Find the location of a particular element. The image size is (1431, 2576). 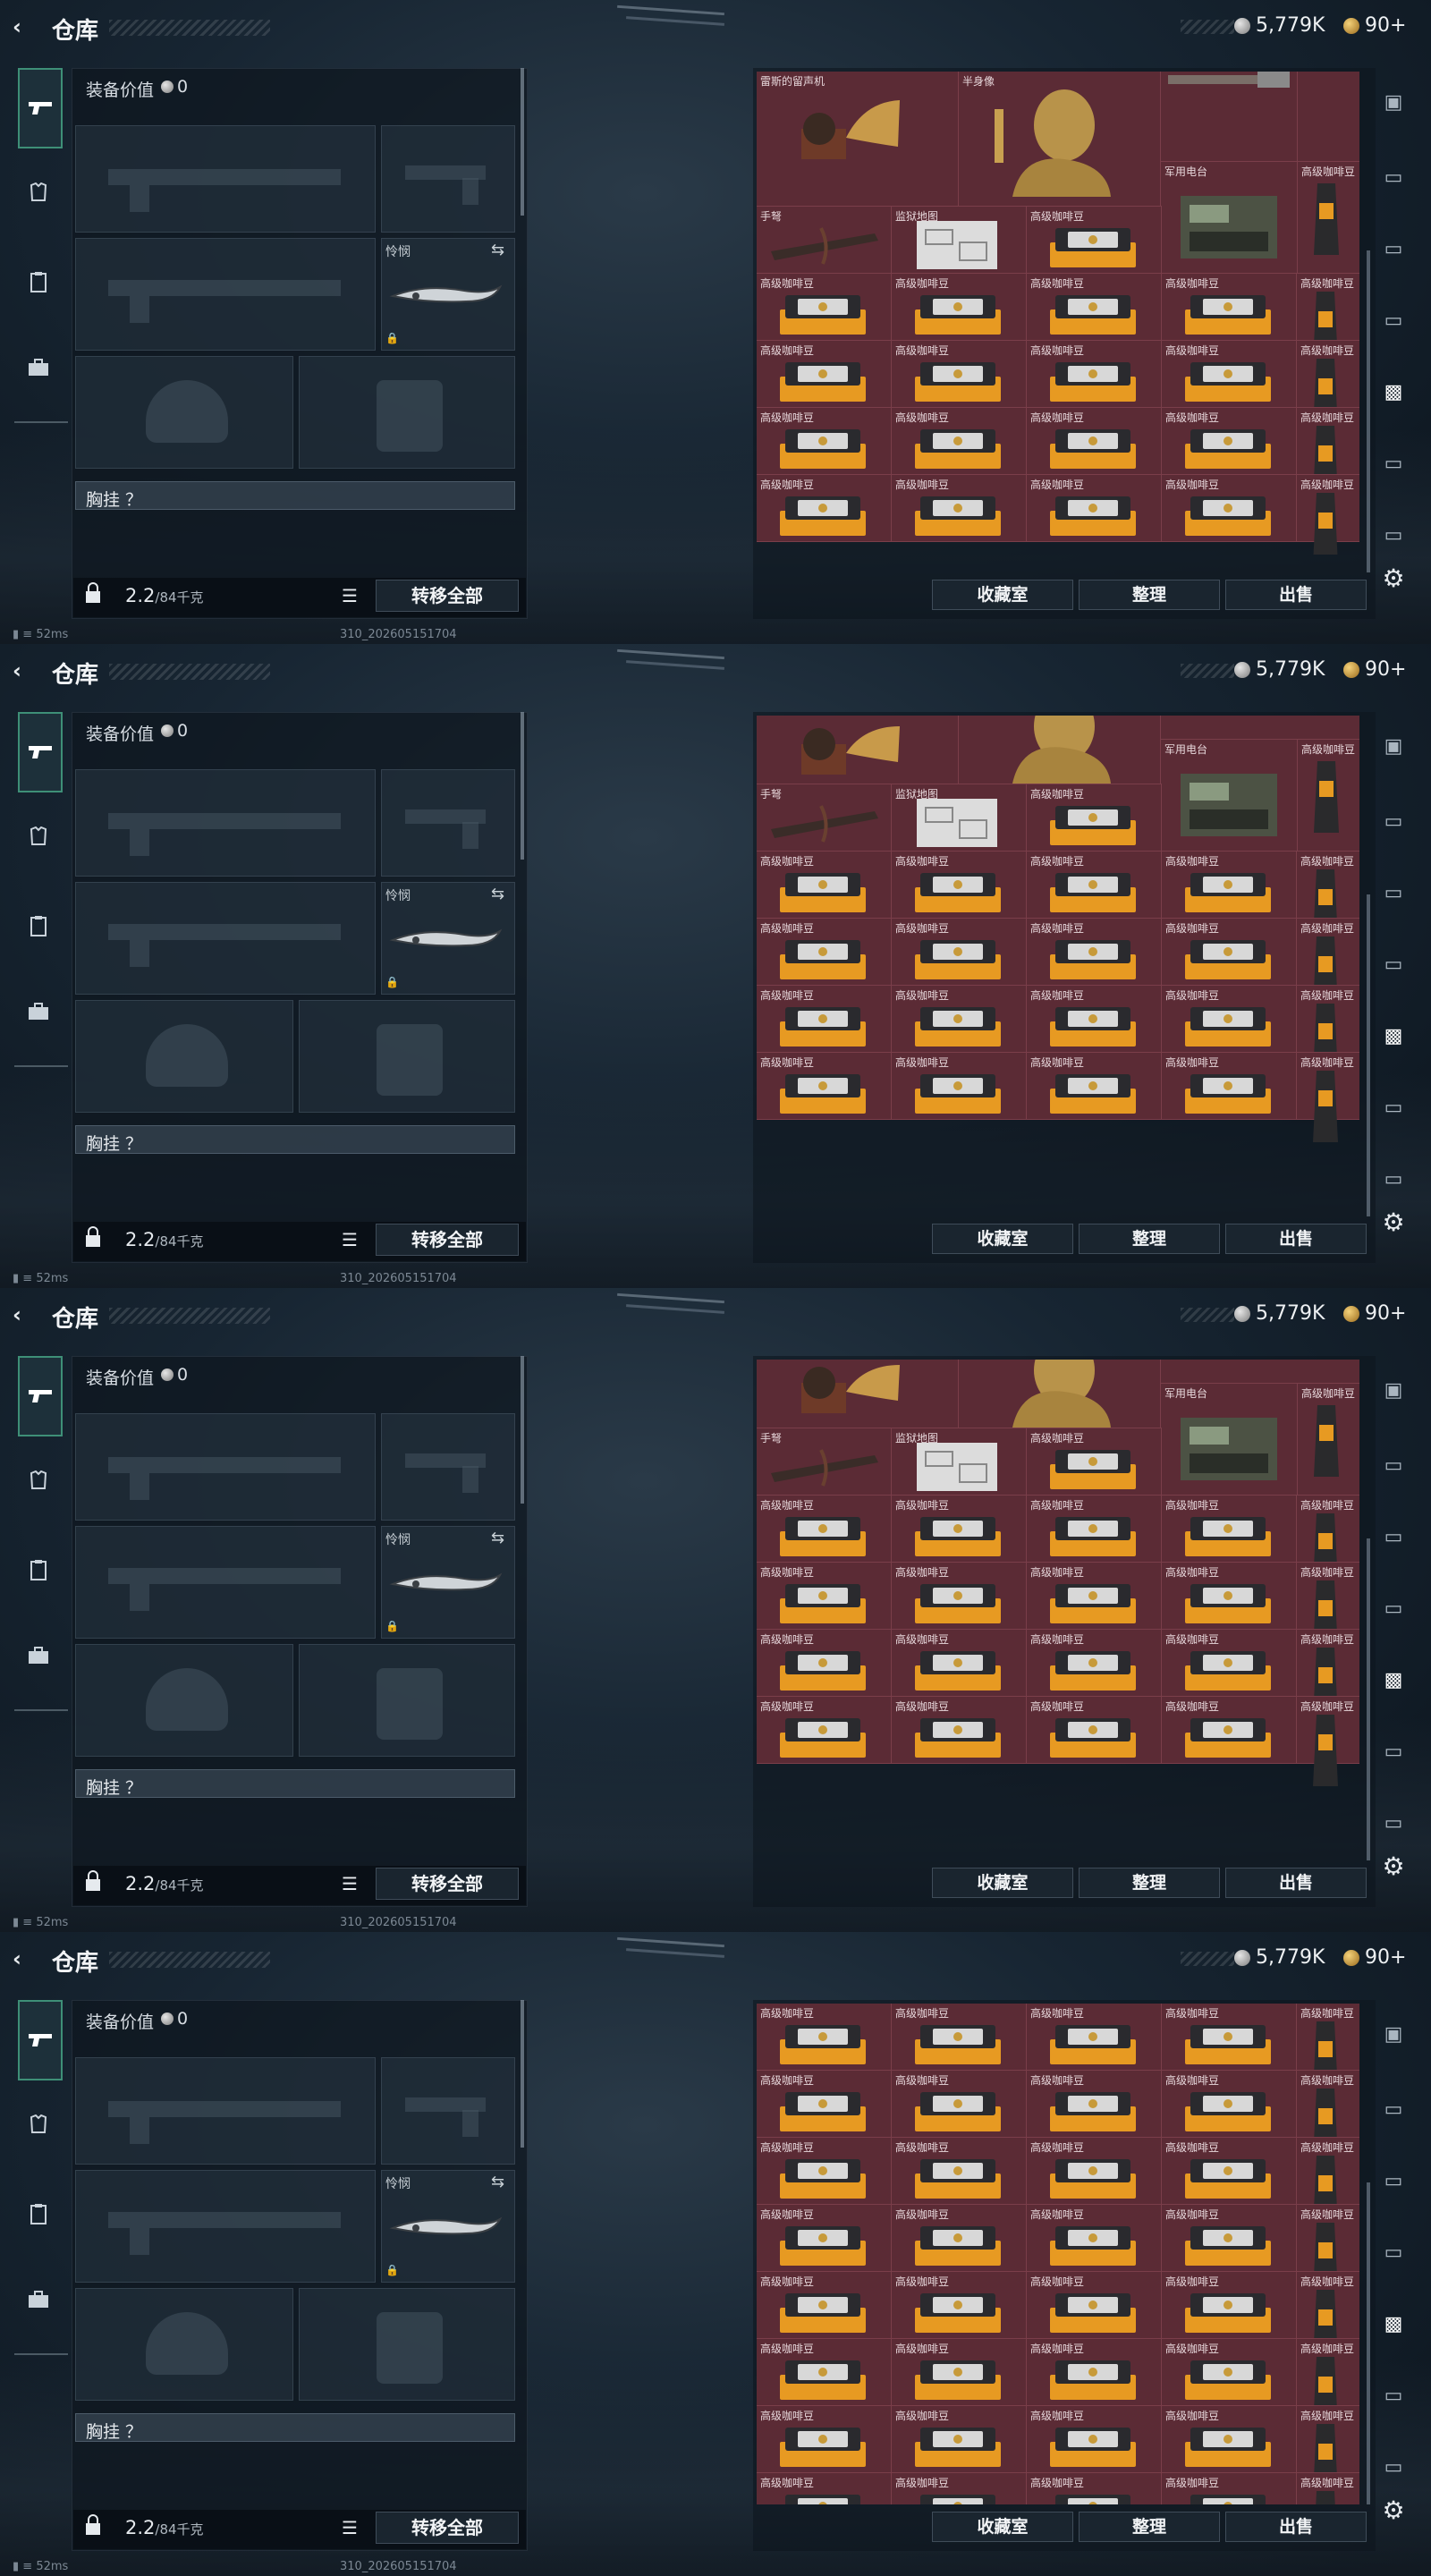

tab-weapons is located at coordinates (41, 752).